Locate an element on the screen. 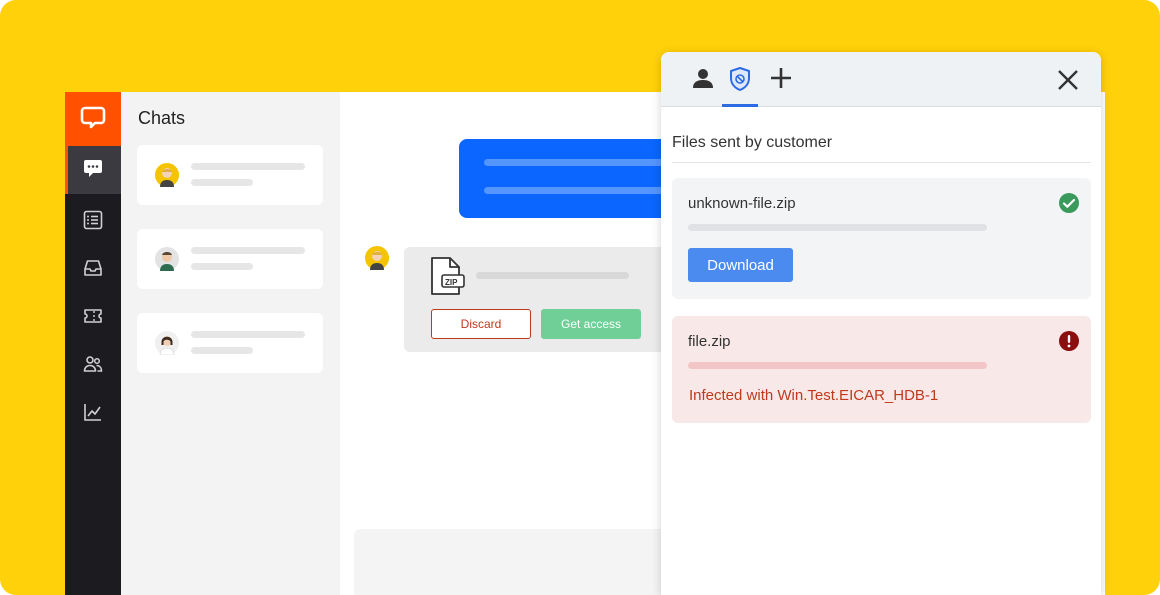  user-icon is located at coordinates (703, 80).